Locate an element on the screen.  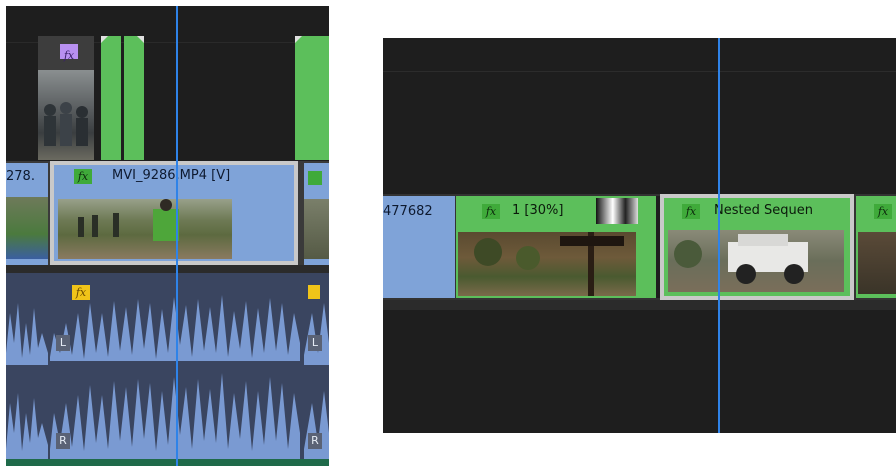
clip-name: MVI_9286.MP4 [V] is located at coordinates (171, 175).